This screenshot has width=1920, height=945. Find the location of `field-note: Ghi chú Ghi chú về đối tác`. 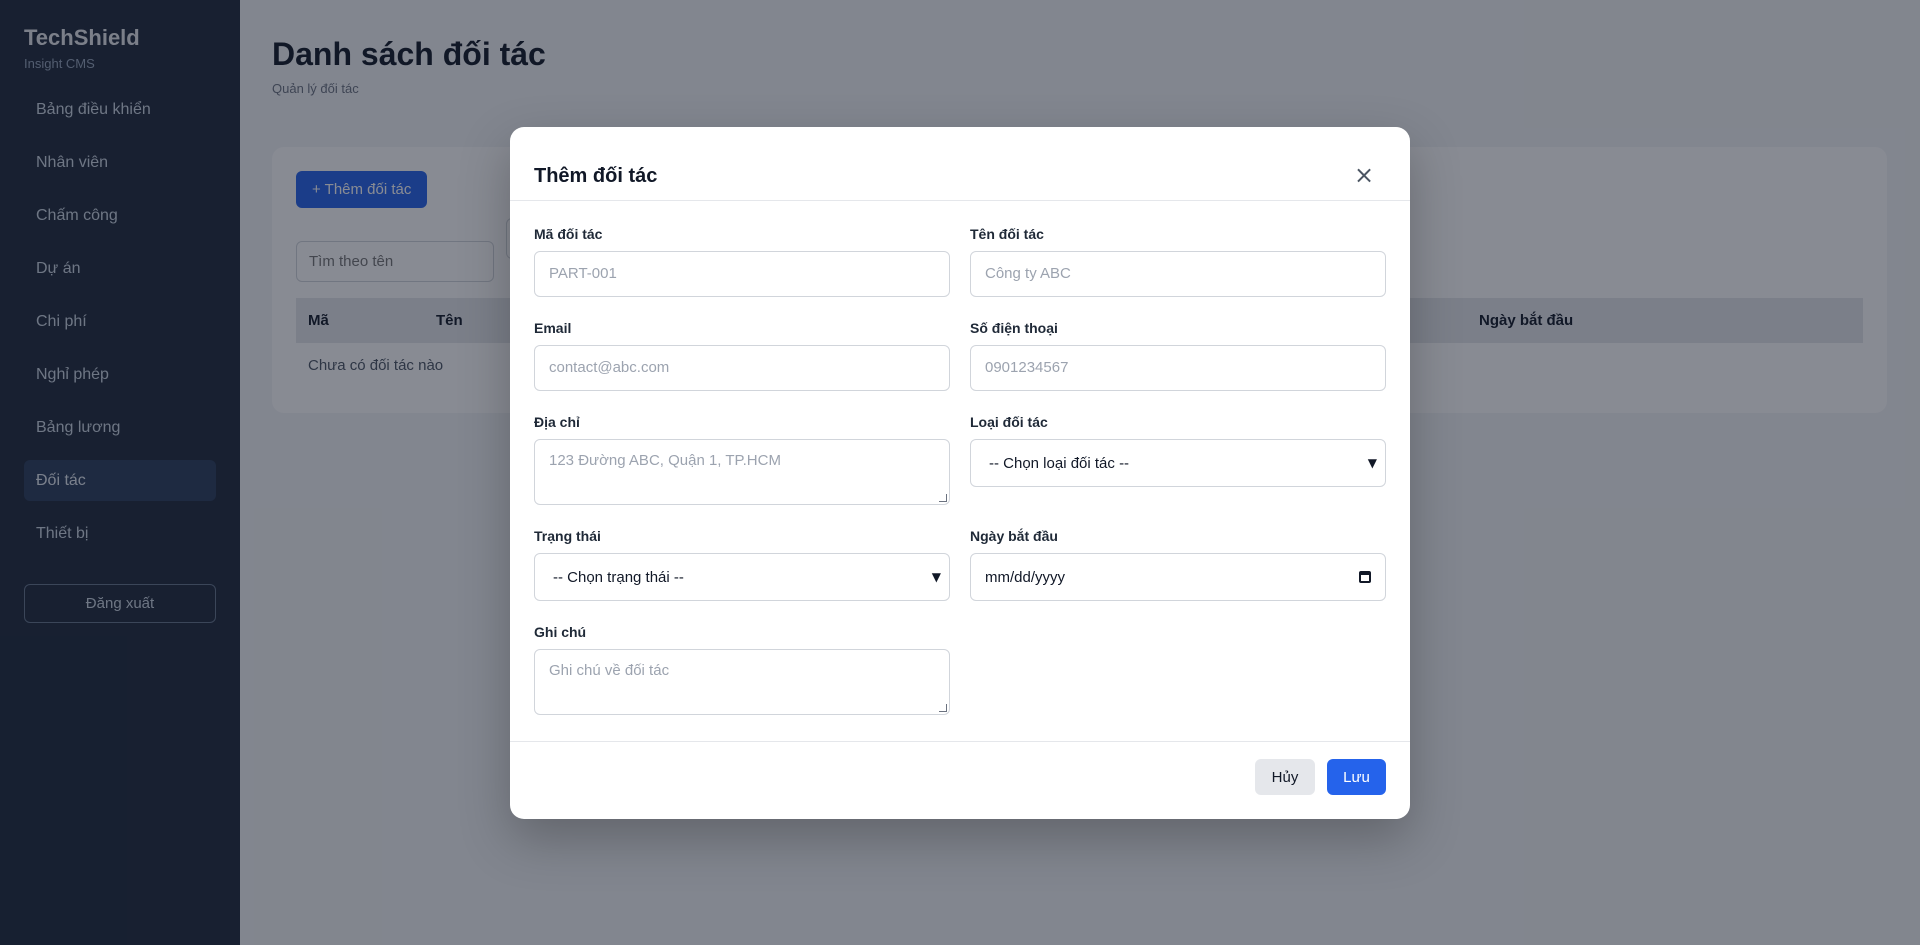

field-note: Ghi chú Ghi chú về đối tác is located at coordinates (742, 669).